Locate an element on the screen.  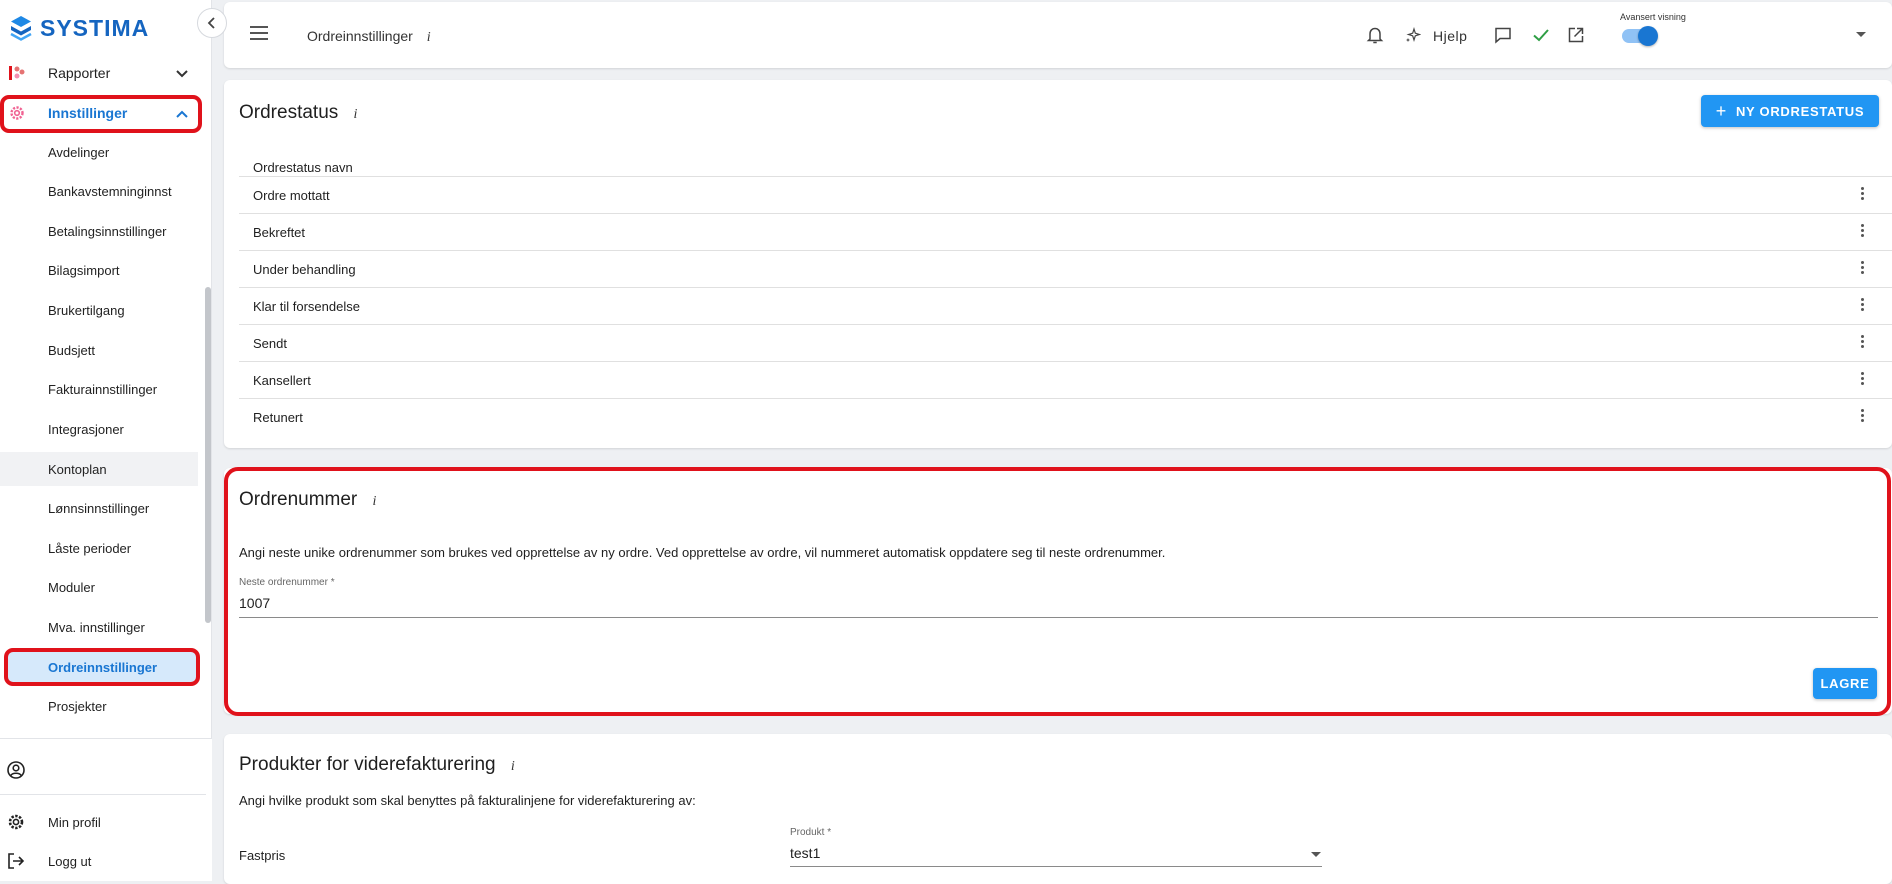
plus-icon: + is located at coordinates (1721, 110).